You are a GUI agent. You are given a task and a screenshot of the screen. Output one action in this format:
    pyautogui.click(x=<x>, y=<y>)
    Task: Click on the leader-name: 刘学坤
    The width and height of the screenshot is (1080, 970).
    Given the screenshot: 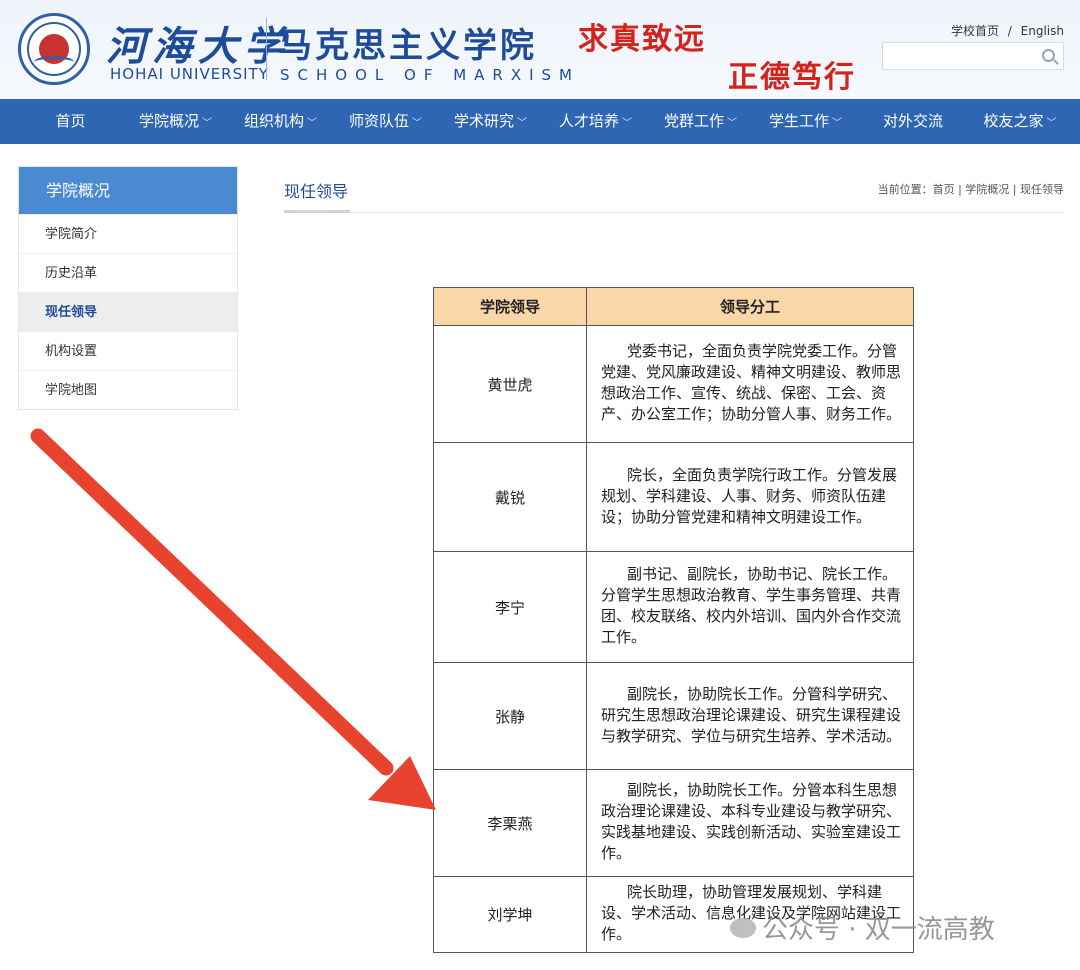 What is the action you would take?
    pyautogui.click(x=510, y=914)
    